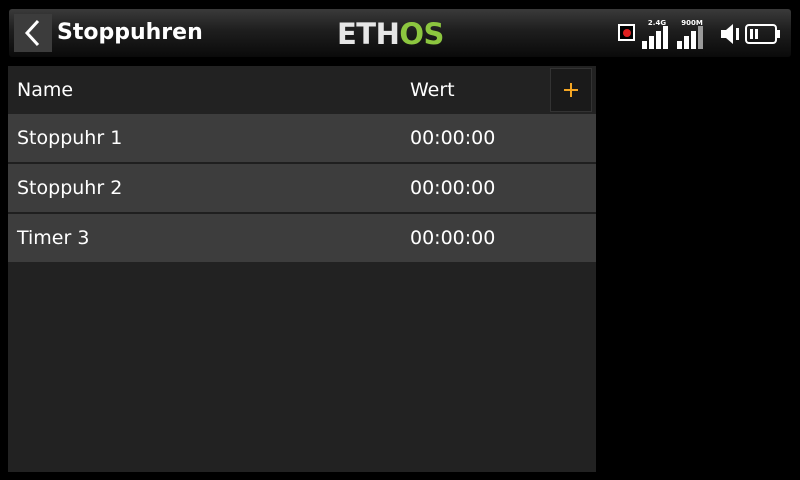 This screenshot has height=480, width=800. Describe the element at coordinates (730, 34) in the screenshot. I see `speaker-icon` at that location.